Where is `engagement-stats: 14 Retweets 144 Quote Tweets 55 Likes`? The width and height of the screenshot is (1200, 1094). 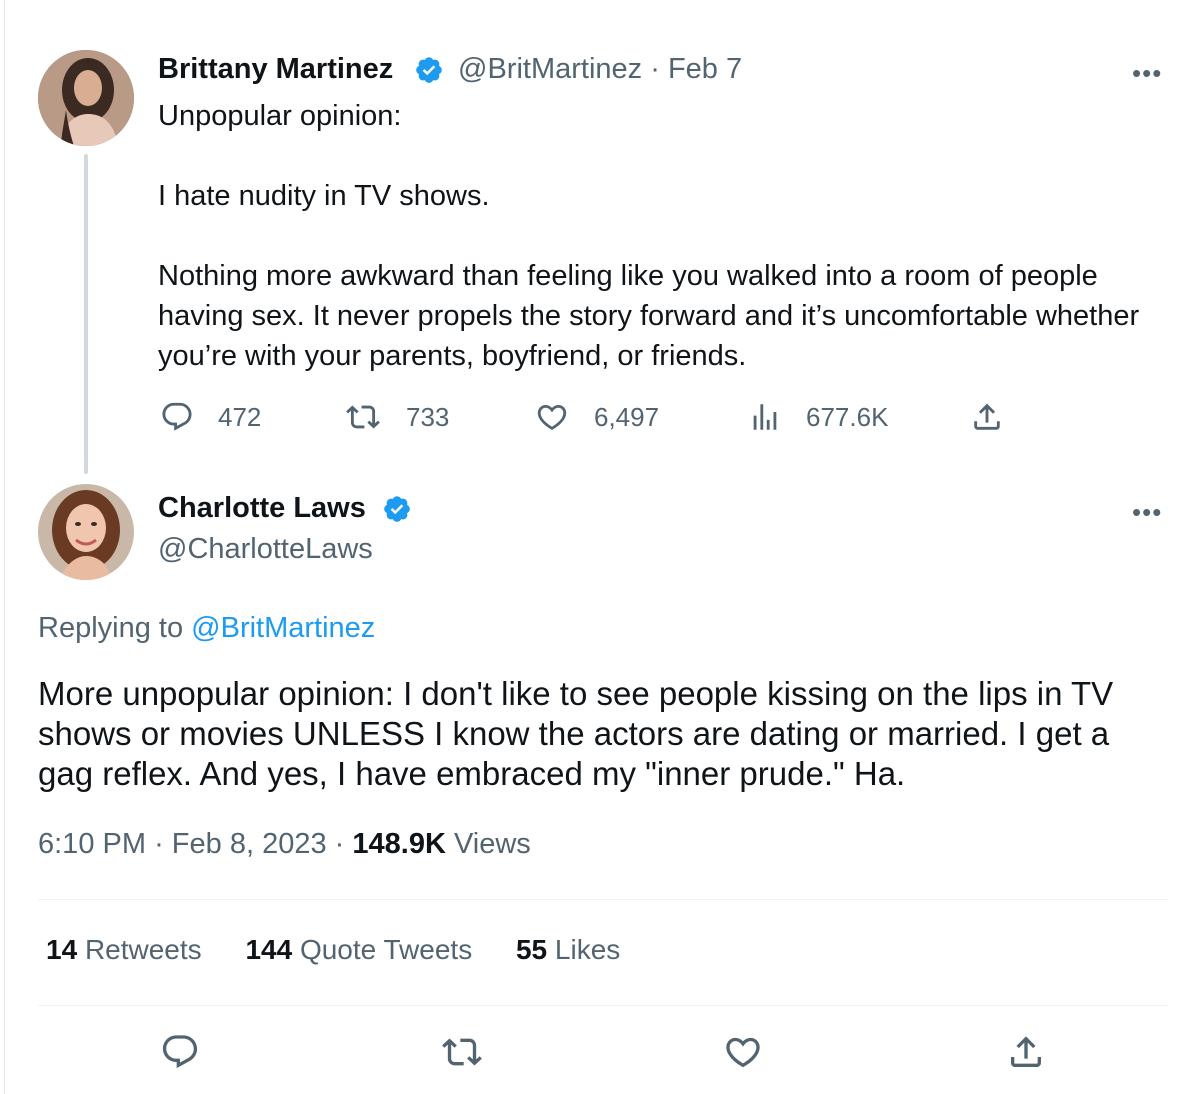 engagement-stats: 14 Retweets 144 Quote Tweets 55 Likes is located at coordinates (351, 950).